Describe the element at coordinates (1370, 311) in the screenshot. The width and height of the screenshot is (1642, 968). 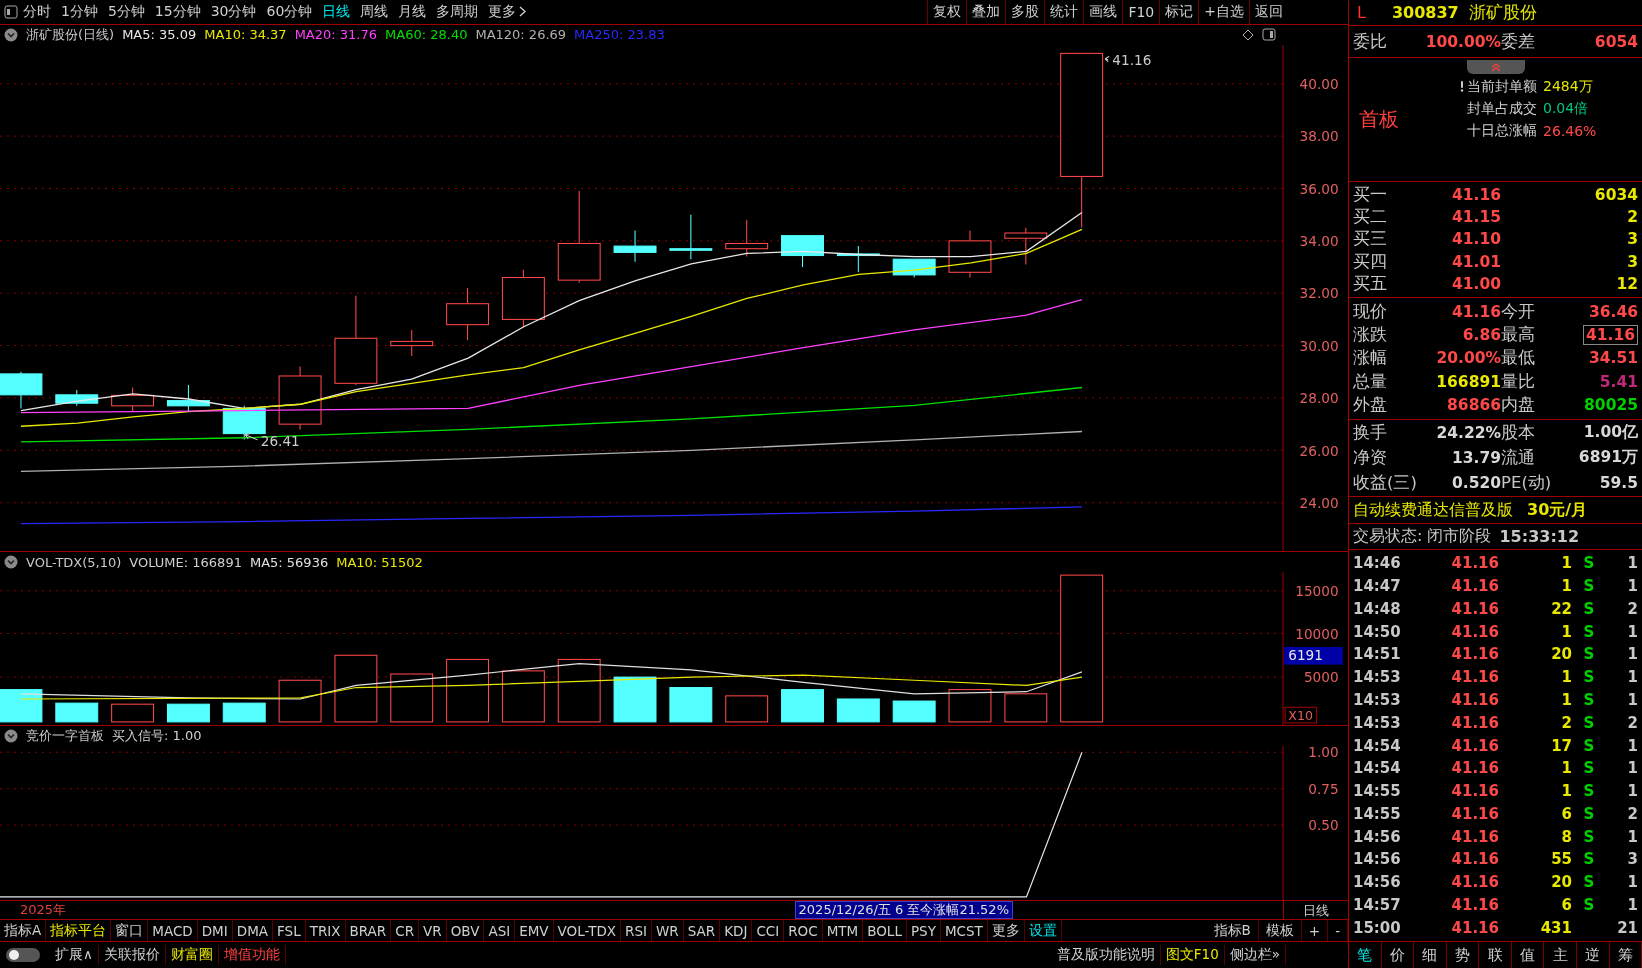
I see `field-label: 现价` at that location.